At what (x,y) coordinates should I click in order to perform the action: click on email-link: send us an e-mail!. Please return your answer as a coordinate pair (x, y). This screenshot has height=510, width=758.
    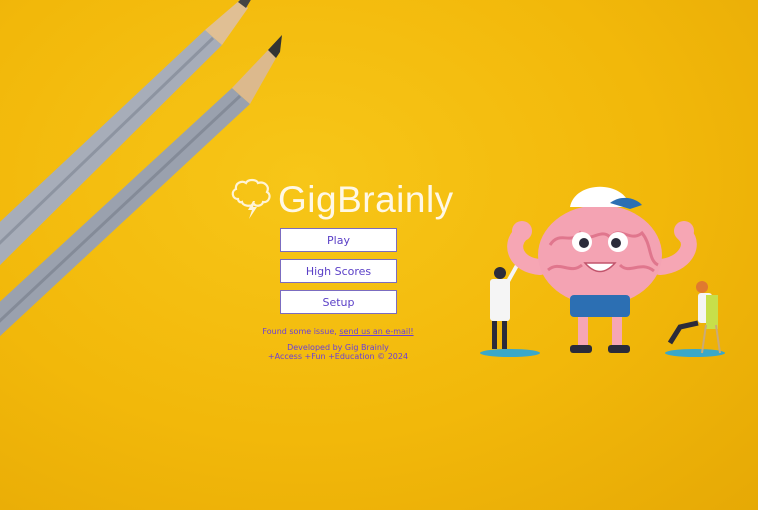
    Looking at the image, I should click on (376, 331).